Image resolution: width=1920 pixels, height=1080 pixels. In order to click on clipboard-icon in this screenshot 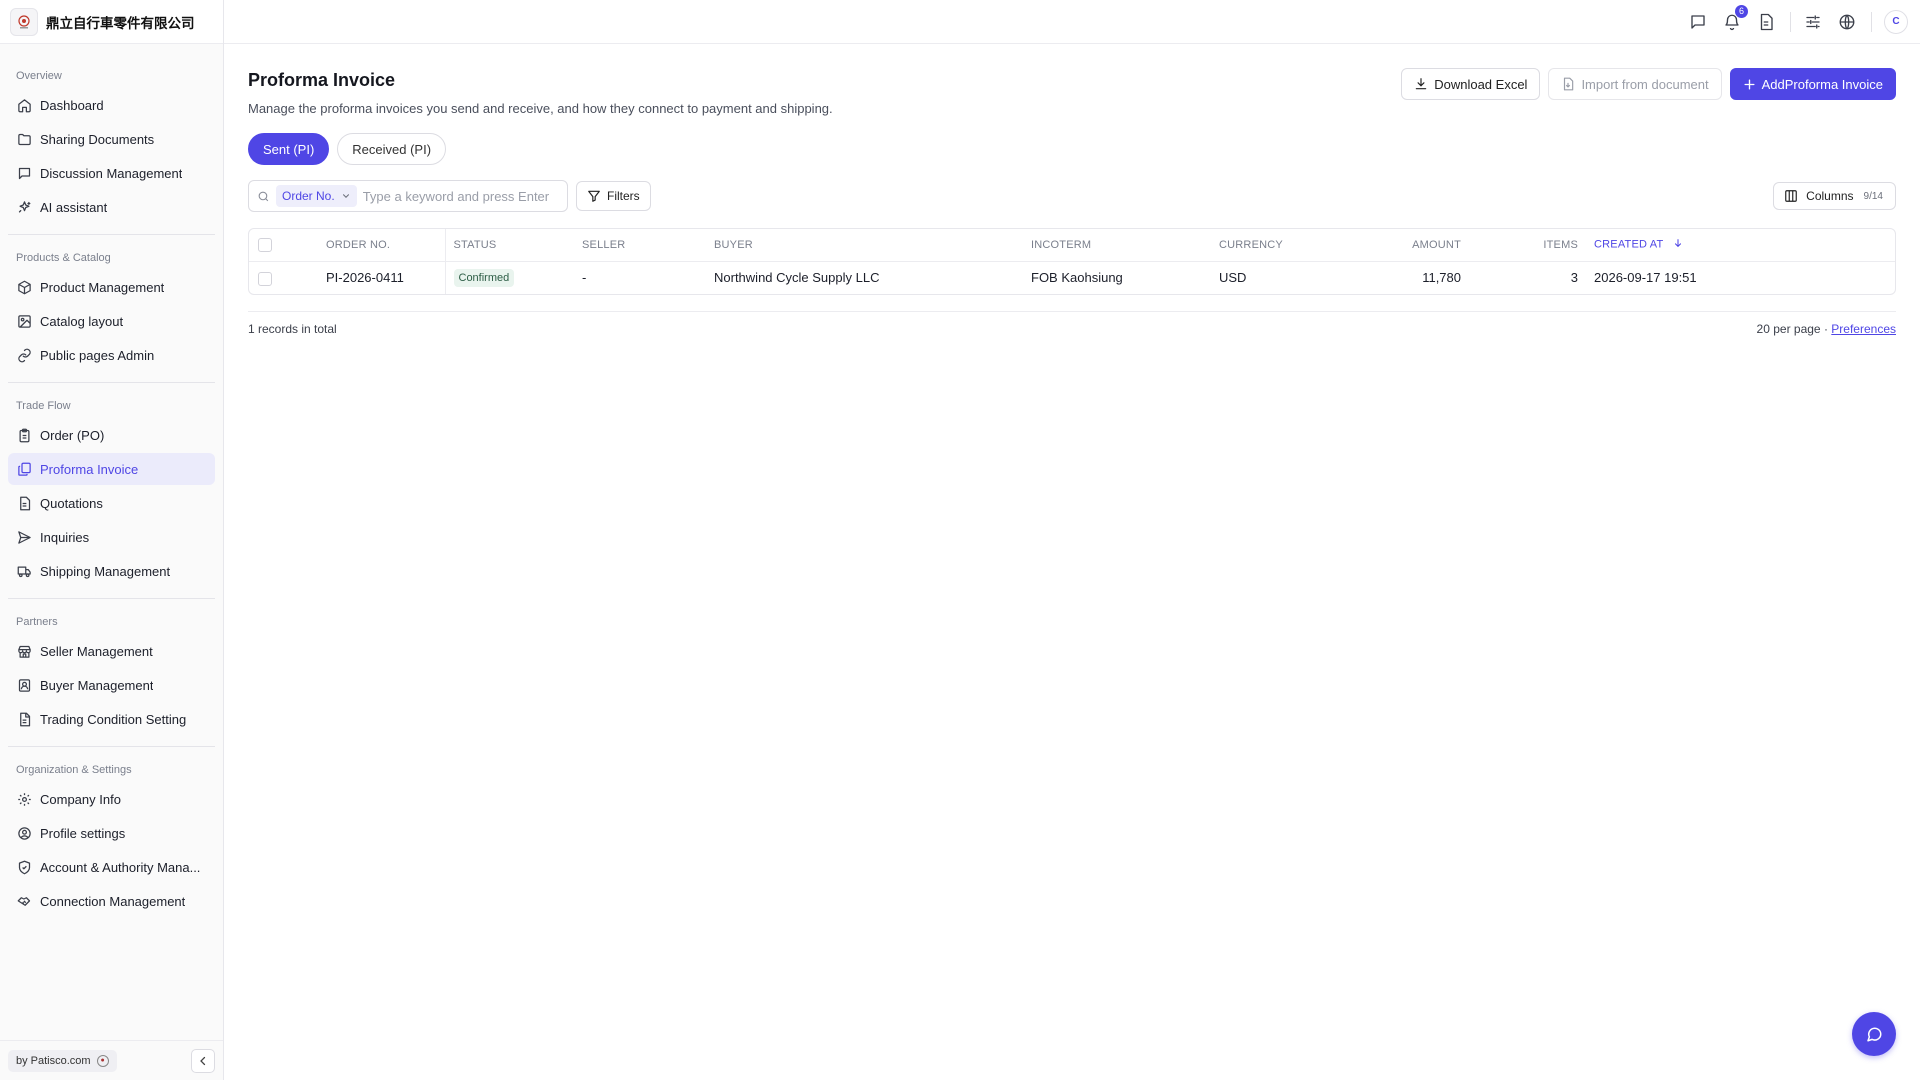, I will do `click(24, 435)`.